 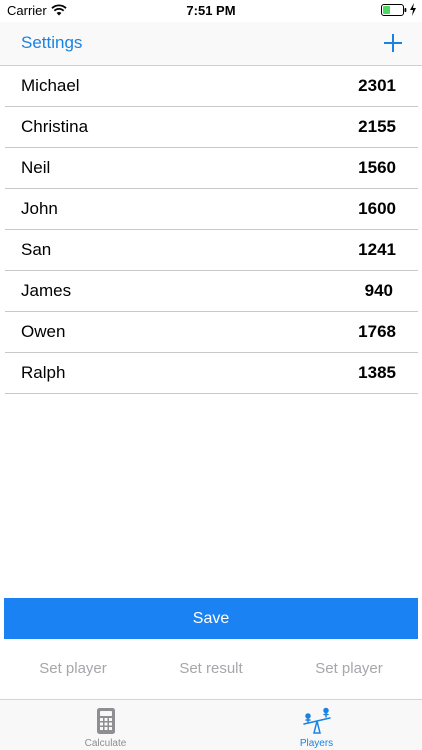 What do you see at coordinates (105, 743) in the screenshot?
I see `tab-label: Calculate` at bounding box center [105, 743].